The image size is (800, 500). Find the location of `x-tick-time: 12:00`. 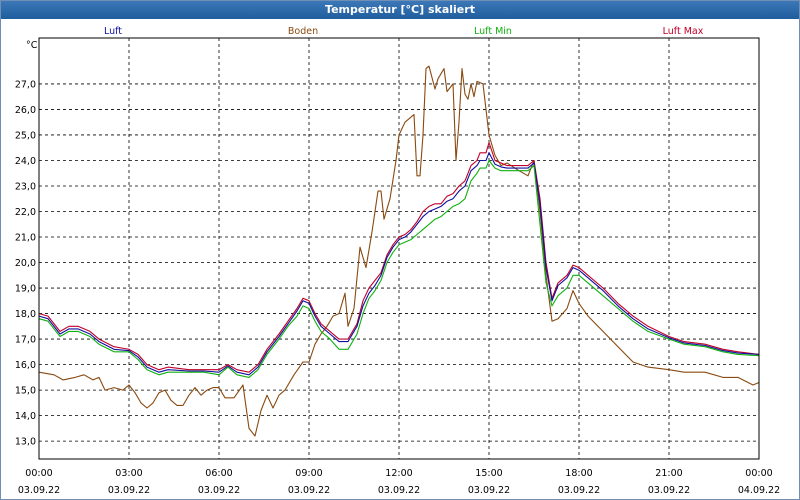

x-tick-time: 12:00 is located at coordinates (398, 473).